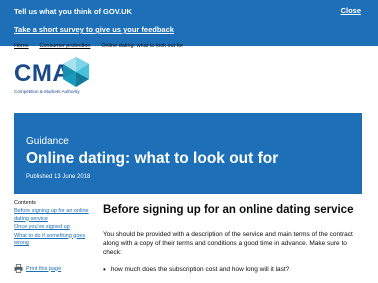  I want to click on breadcrumb-consumer-protection: Consumer protection, so click(64, 46).